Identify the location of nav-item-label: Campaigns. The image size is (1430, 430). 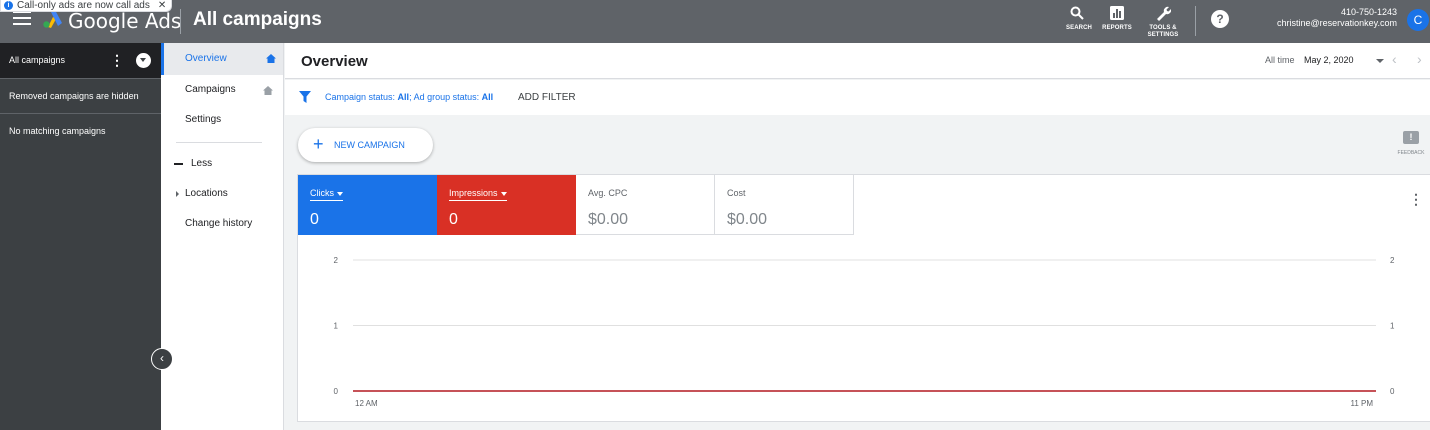
(210, 89).